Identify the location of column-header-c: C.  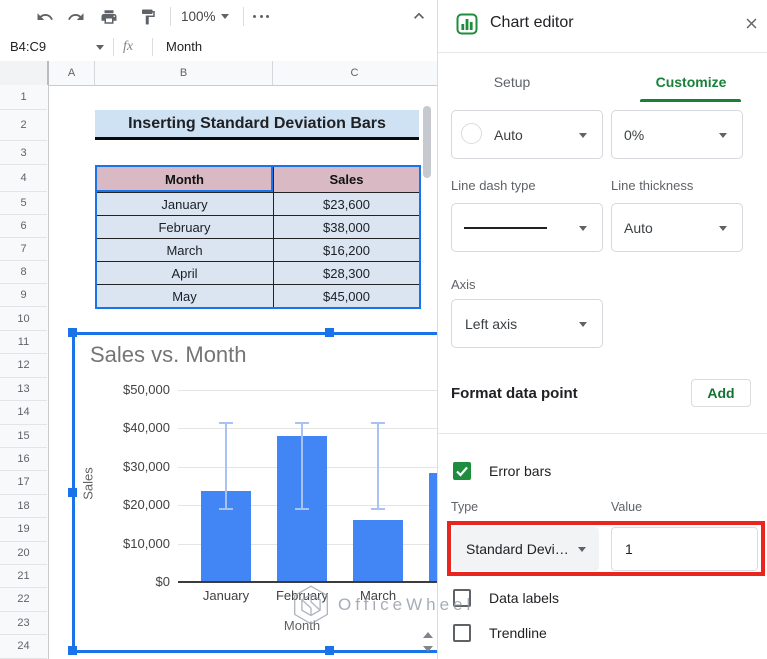
(354, 73).